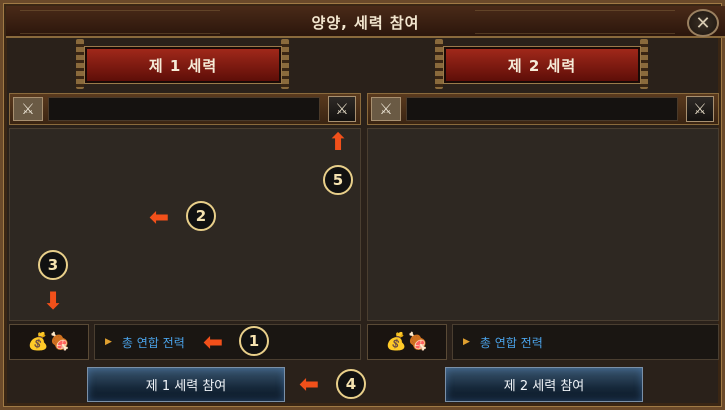 The image size is (725, 410). Describe the element at coordinates (585, 342) in the screenshot. I see `faction-2-total-power: ▶ 총 연합 전력` at that location.